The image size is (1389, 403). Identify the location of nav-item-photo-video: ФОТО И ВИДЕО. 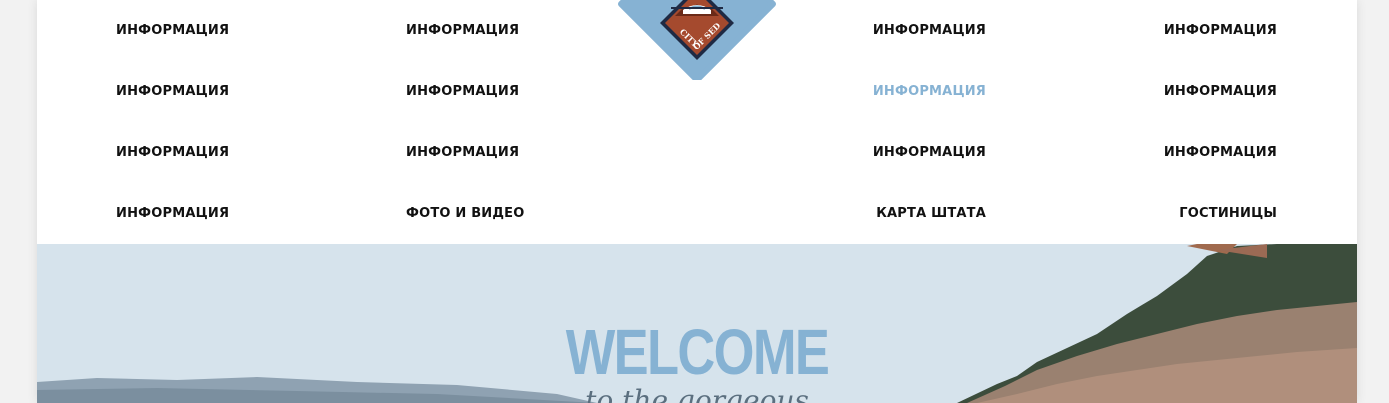
(465, 214).